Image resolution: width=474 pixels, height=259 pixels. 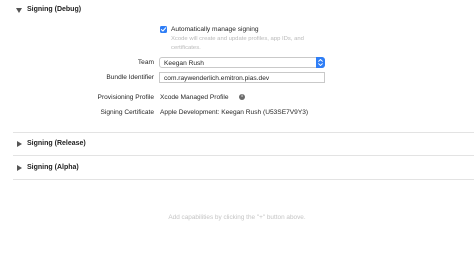 I want to click on section-title: Signing (Alpha), so click(x=53, y=167).